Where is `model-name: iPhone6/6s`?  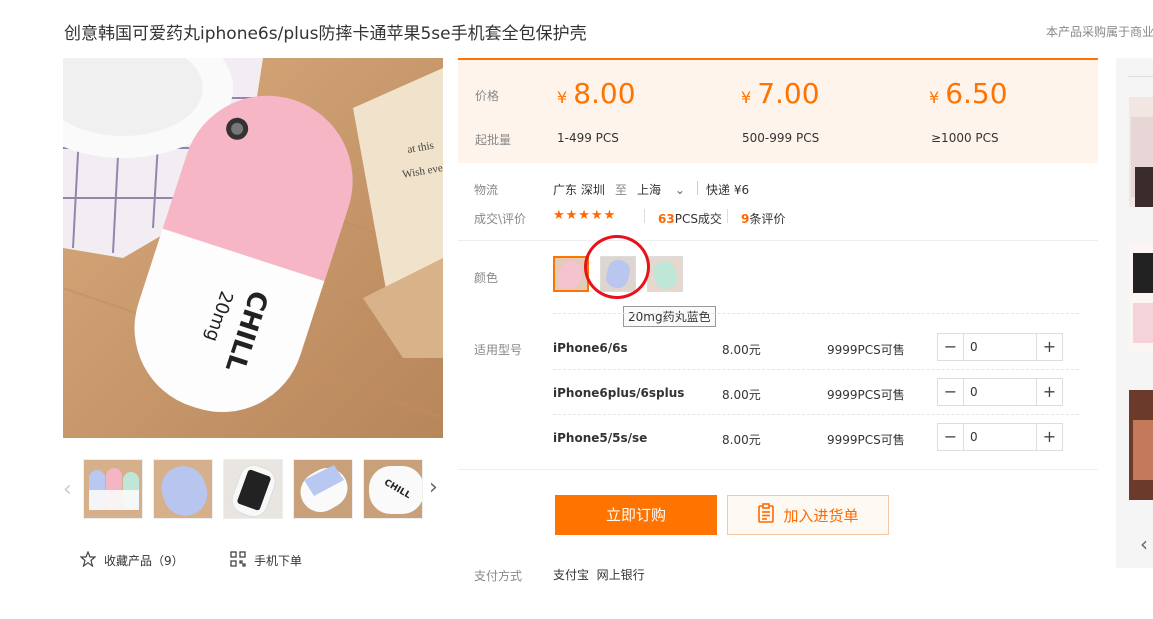
model-name: iPhone6/6s is located at coordinates (590, 348).